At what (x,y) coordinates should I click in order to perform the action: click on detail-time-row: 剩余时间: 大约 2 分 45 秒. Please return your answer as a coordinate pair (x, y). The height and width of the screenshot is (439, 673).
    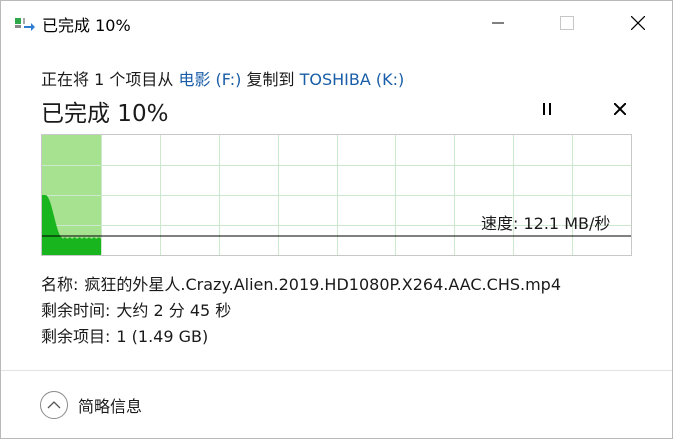
    Looking at the image, I should click on (301, 311).